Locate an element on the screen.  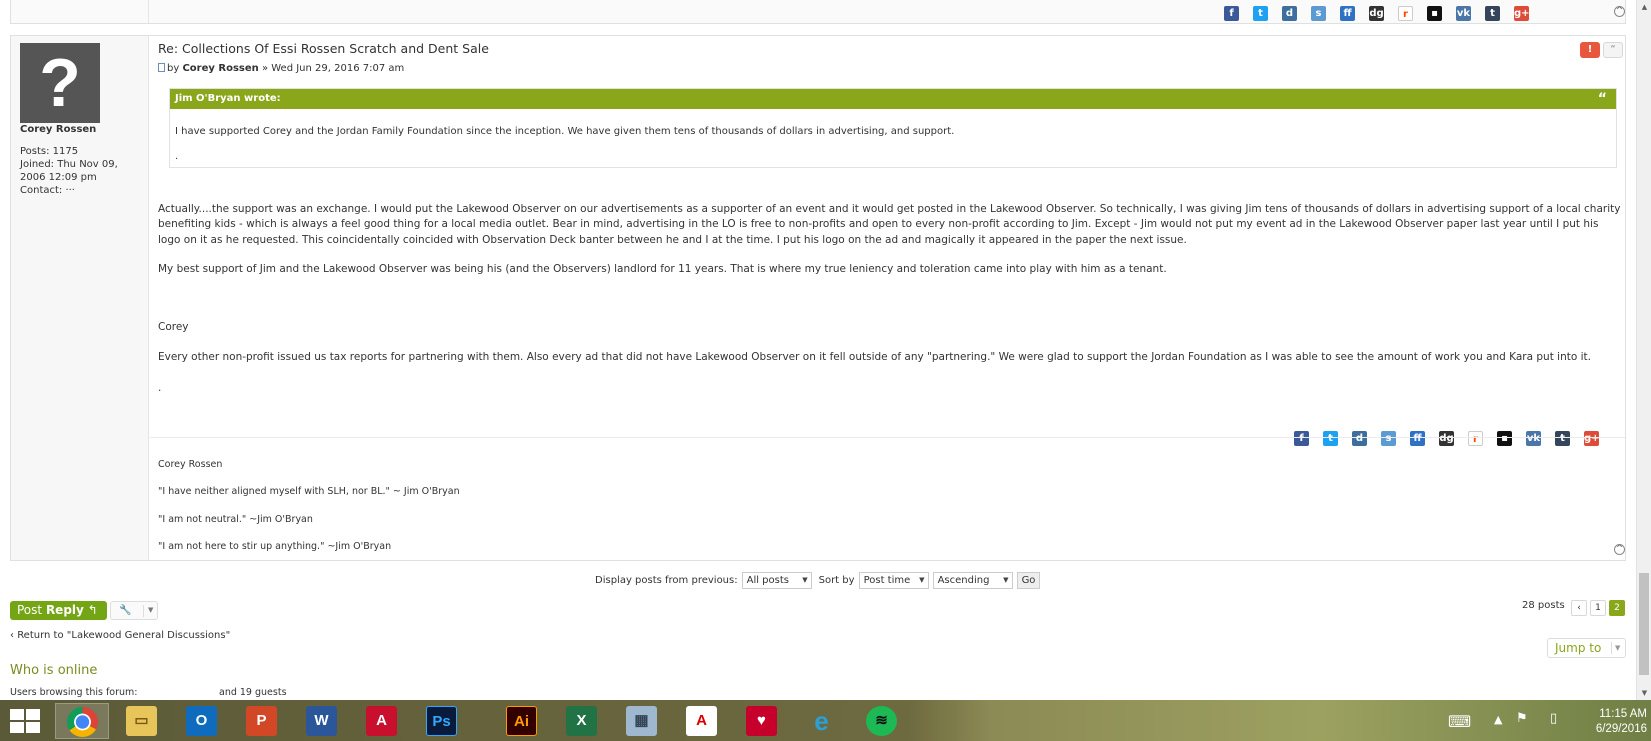
post-paragraph-5: . is located at coordinates (160, 388).